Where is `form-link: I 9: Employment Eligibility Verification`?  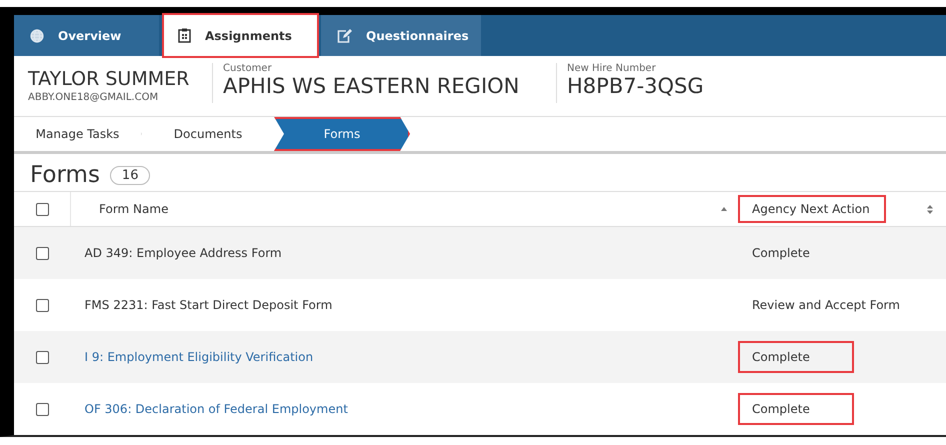
form-link: I 9: Employment Eligibility Verification is located at coordinates (199, 357).